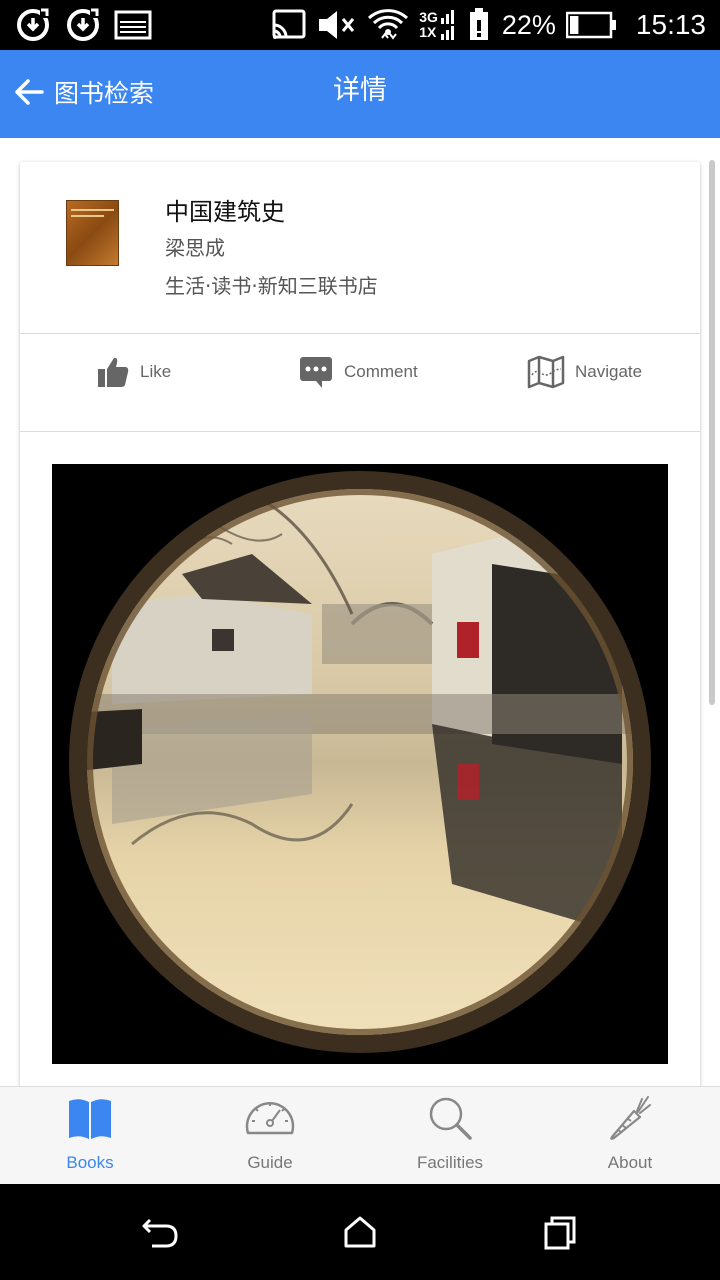 The image size is (720, 1280). I want to click on mute-icon, so click(337, 25).